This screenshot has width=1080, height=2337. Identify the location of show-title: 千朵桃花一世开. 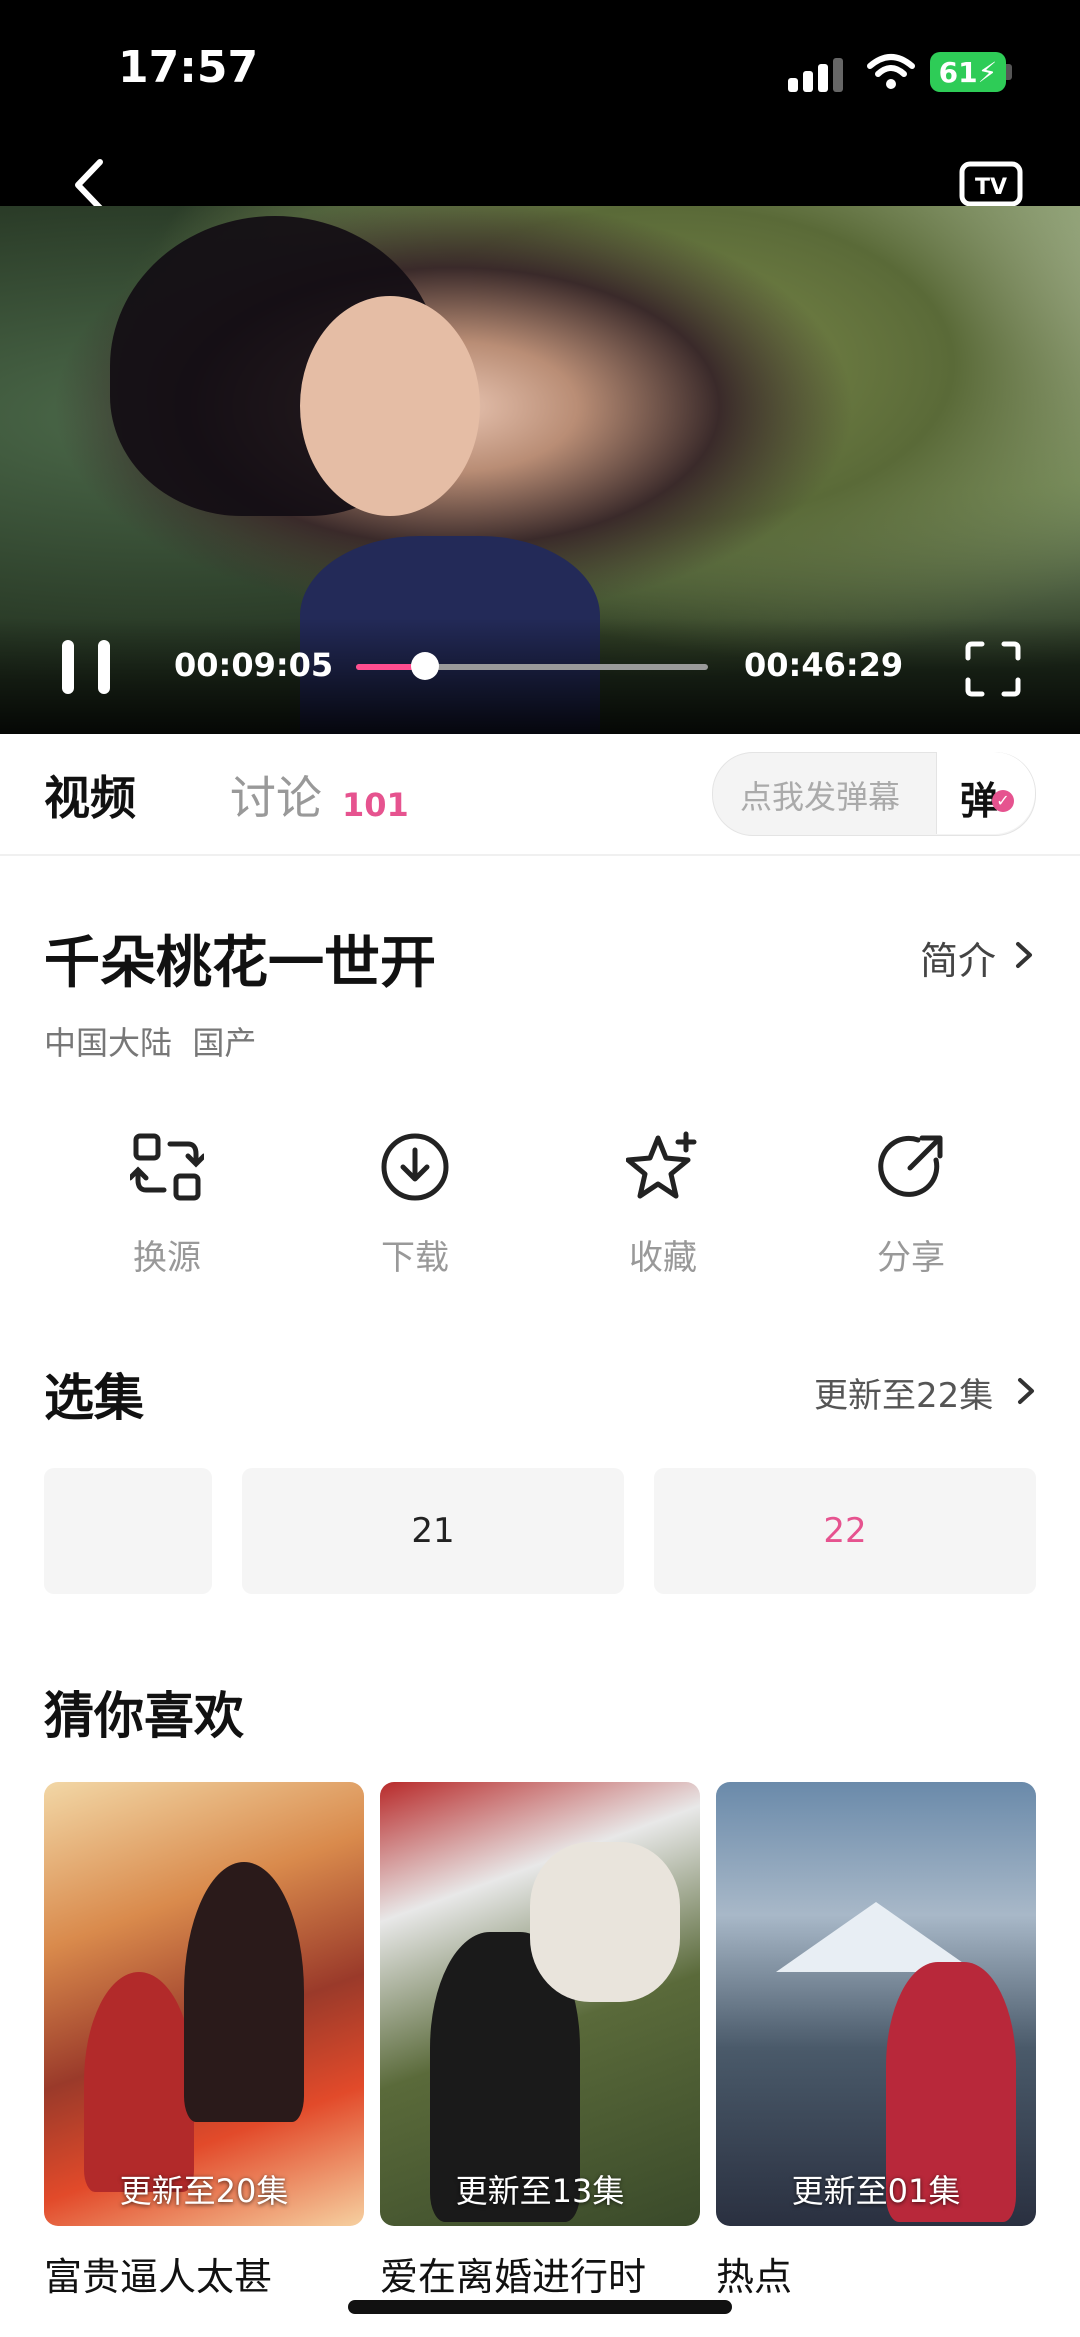
(240, 963).